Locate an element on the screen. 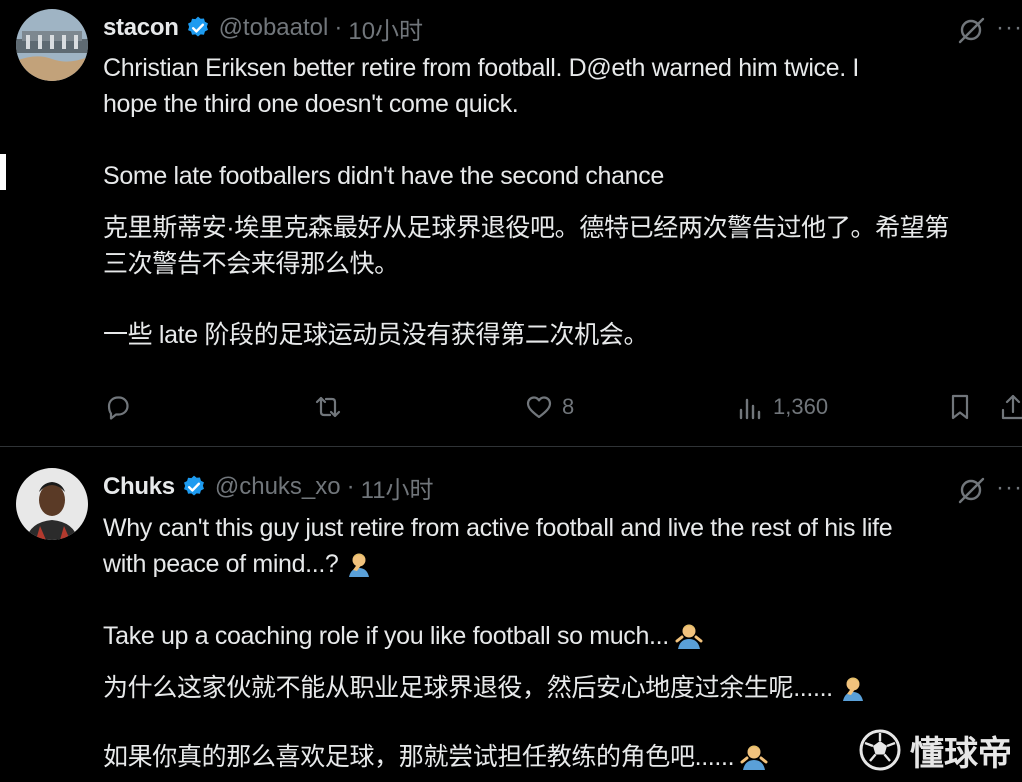 This screenshot has width=1022, height=782. bookmark-icon is located at coordinates (960, 407).